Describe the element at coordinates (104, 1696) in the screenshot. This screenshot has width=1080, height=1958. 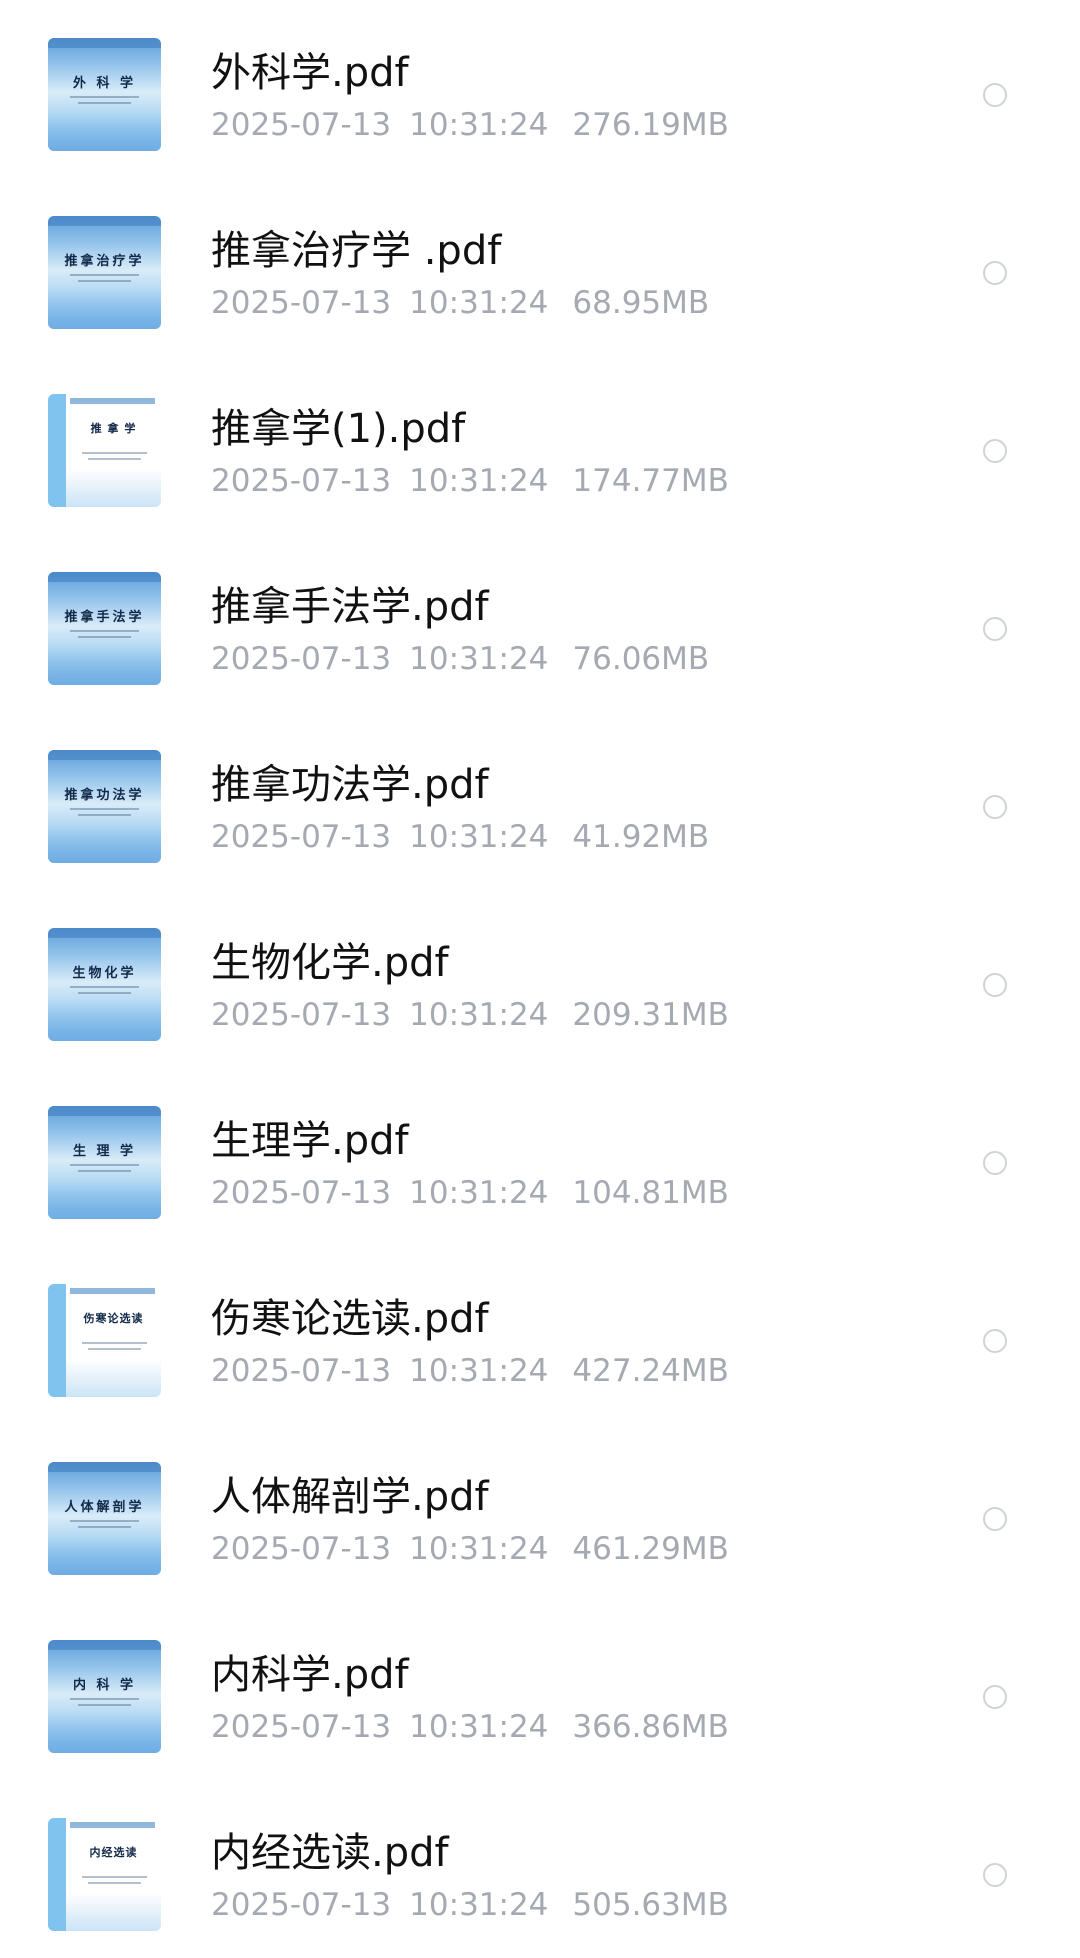
I see `pdf-cover-thumbnail: 内 科 学` at that location.